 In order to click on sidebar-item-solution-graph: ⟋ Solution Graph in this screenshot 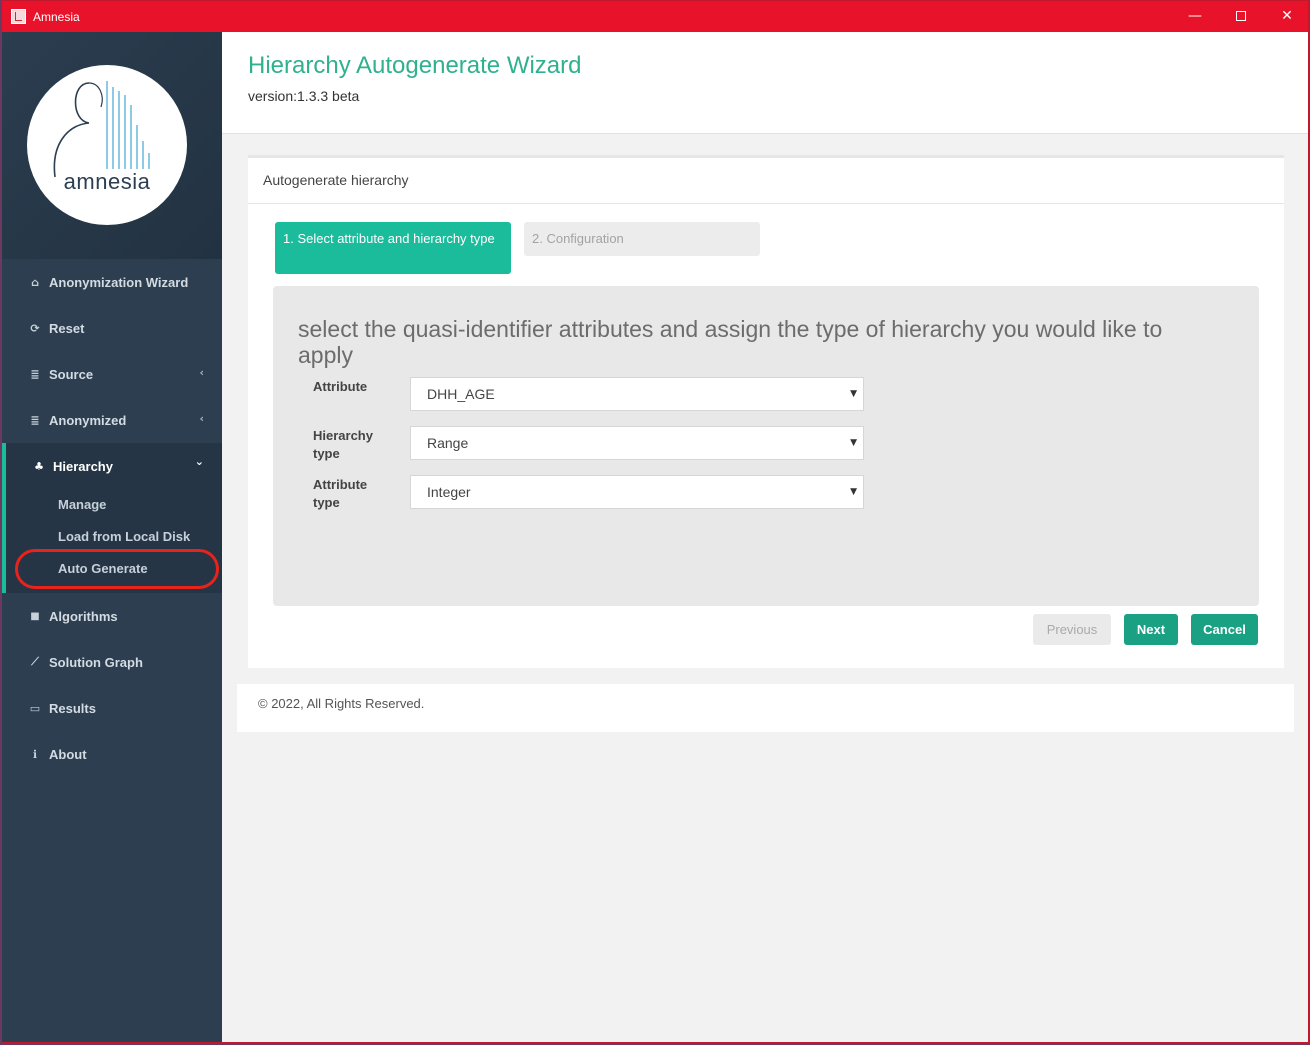, I will do `click(112, 662)`.